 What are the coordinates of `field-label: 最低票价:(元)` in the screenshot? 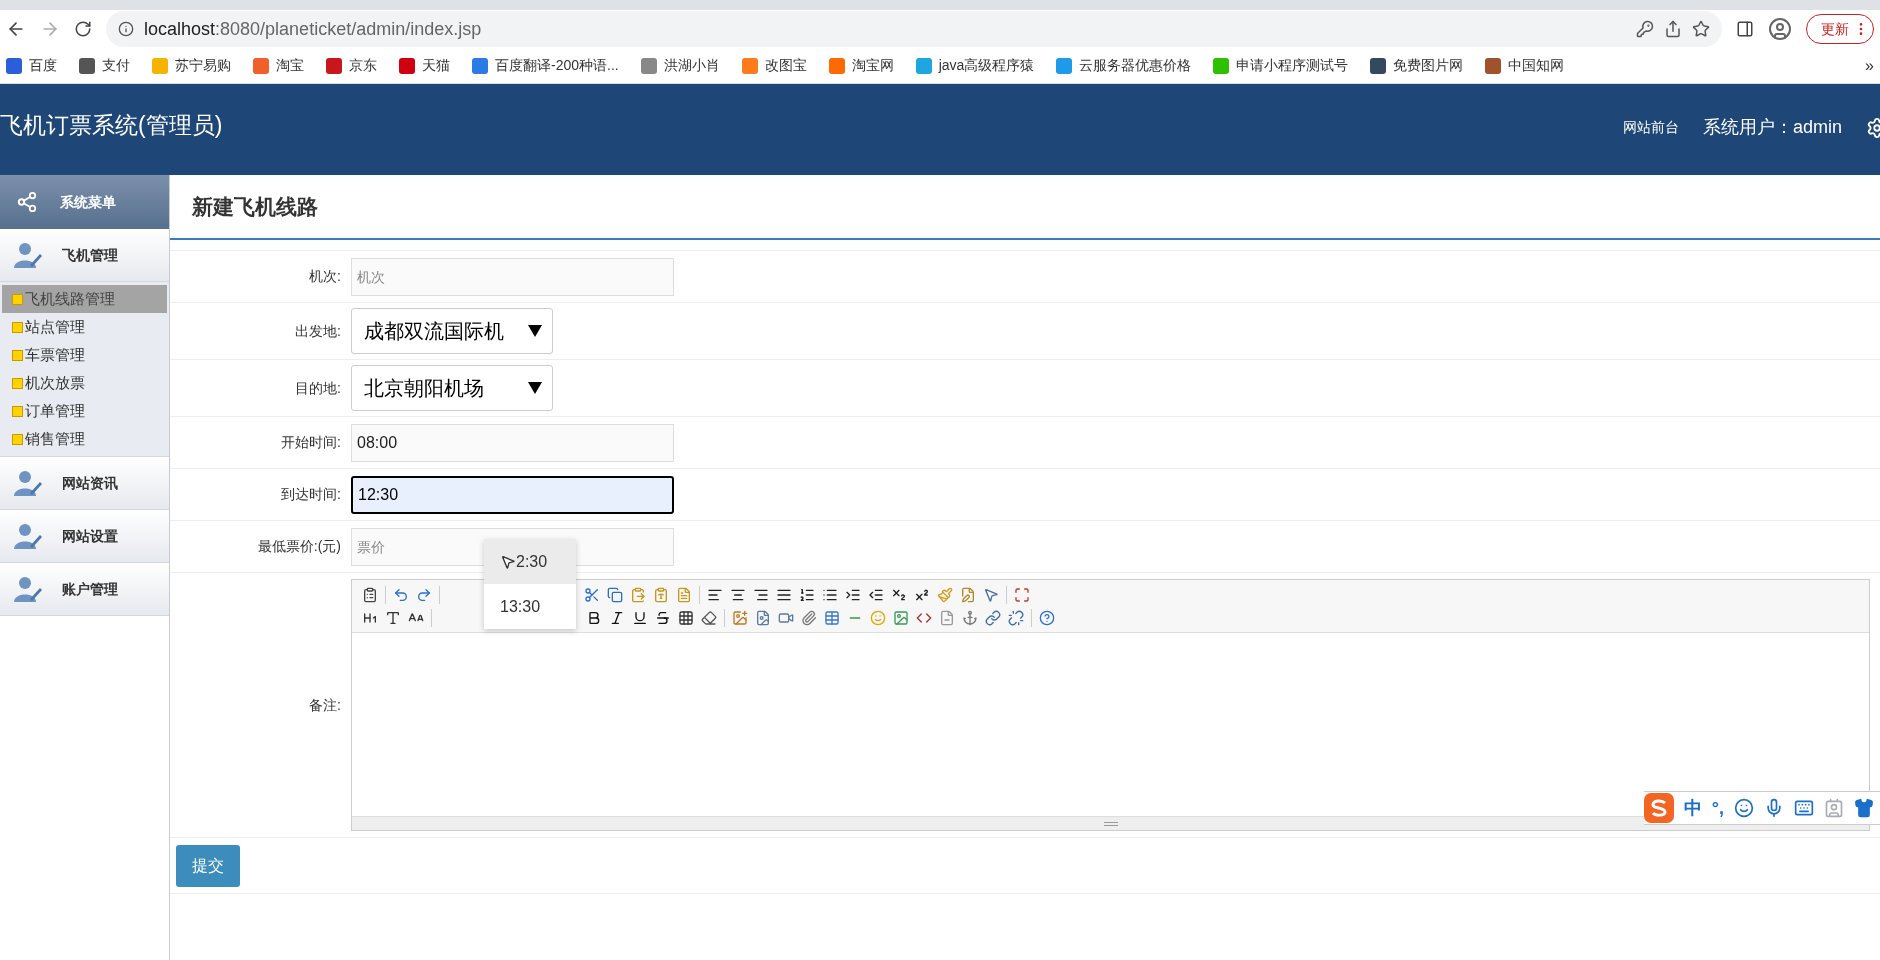 It's located at (299, 546).